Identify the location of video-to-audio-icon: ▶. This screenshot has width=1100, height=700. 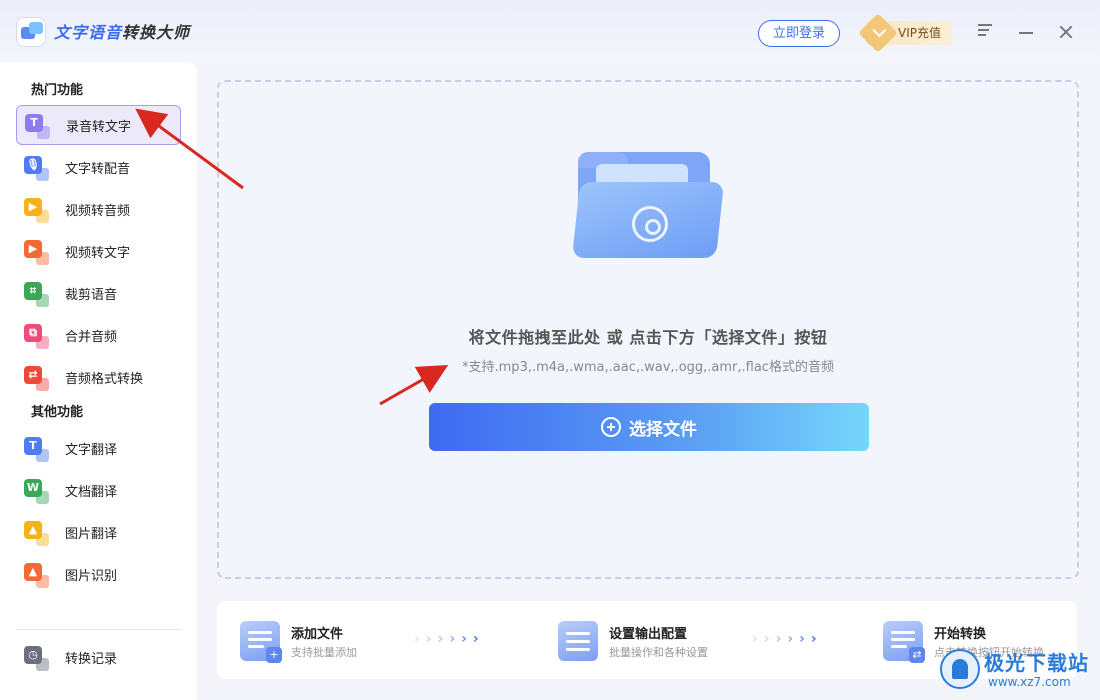
(36, 210).